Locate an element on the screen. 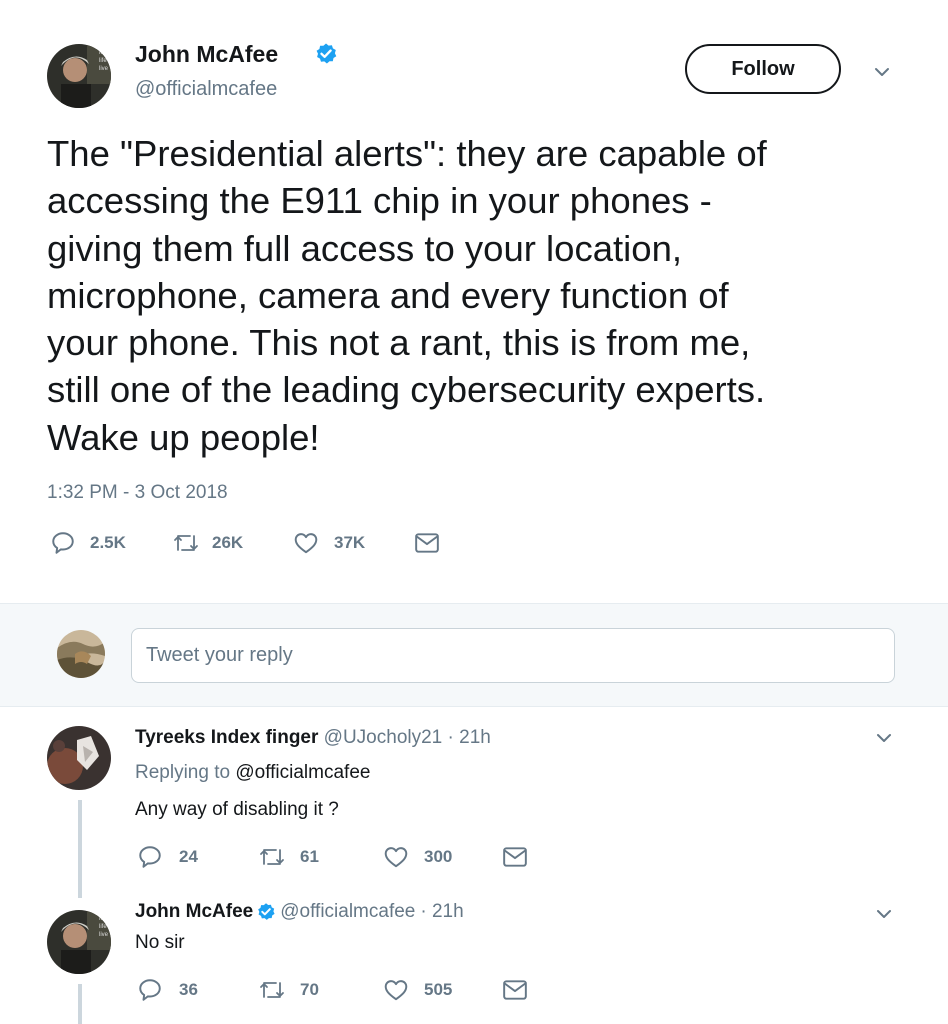  reply1-dm-button is located at coordinates (515, 857).